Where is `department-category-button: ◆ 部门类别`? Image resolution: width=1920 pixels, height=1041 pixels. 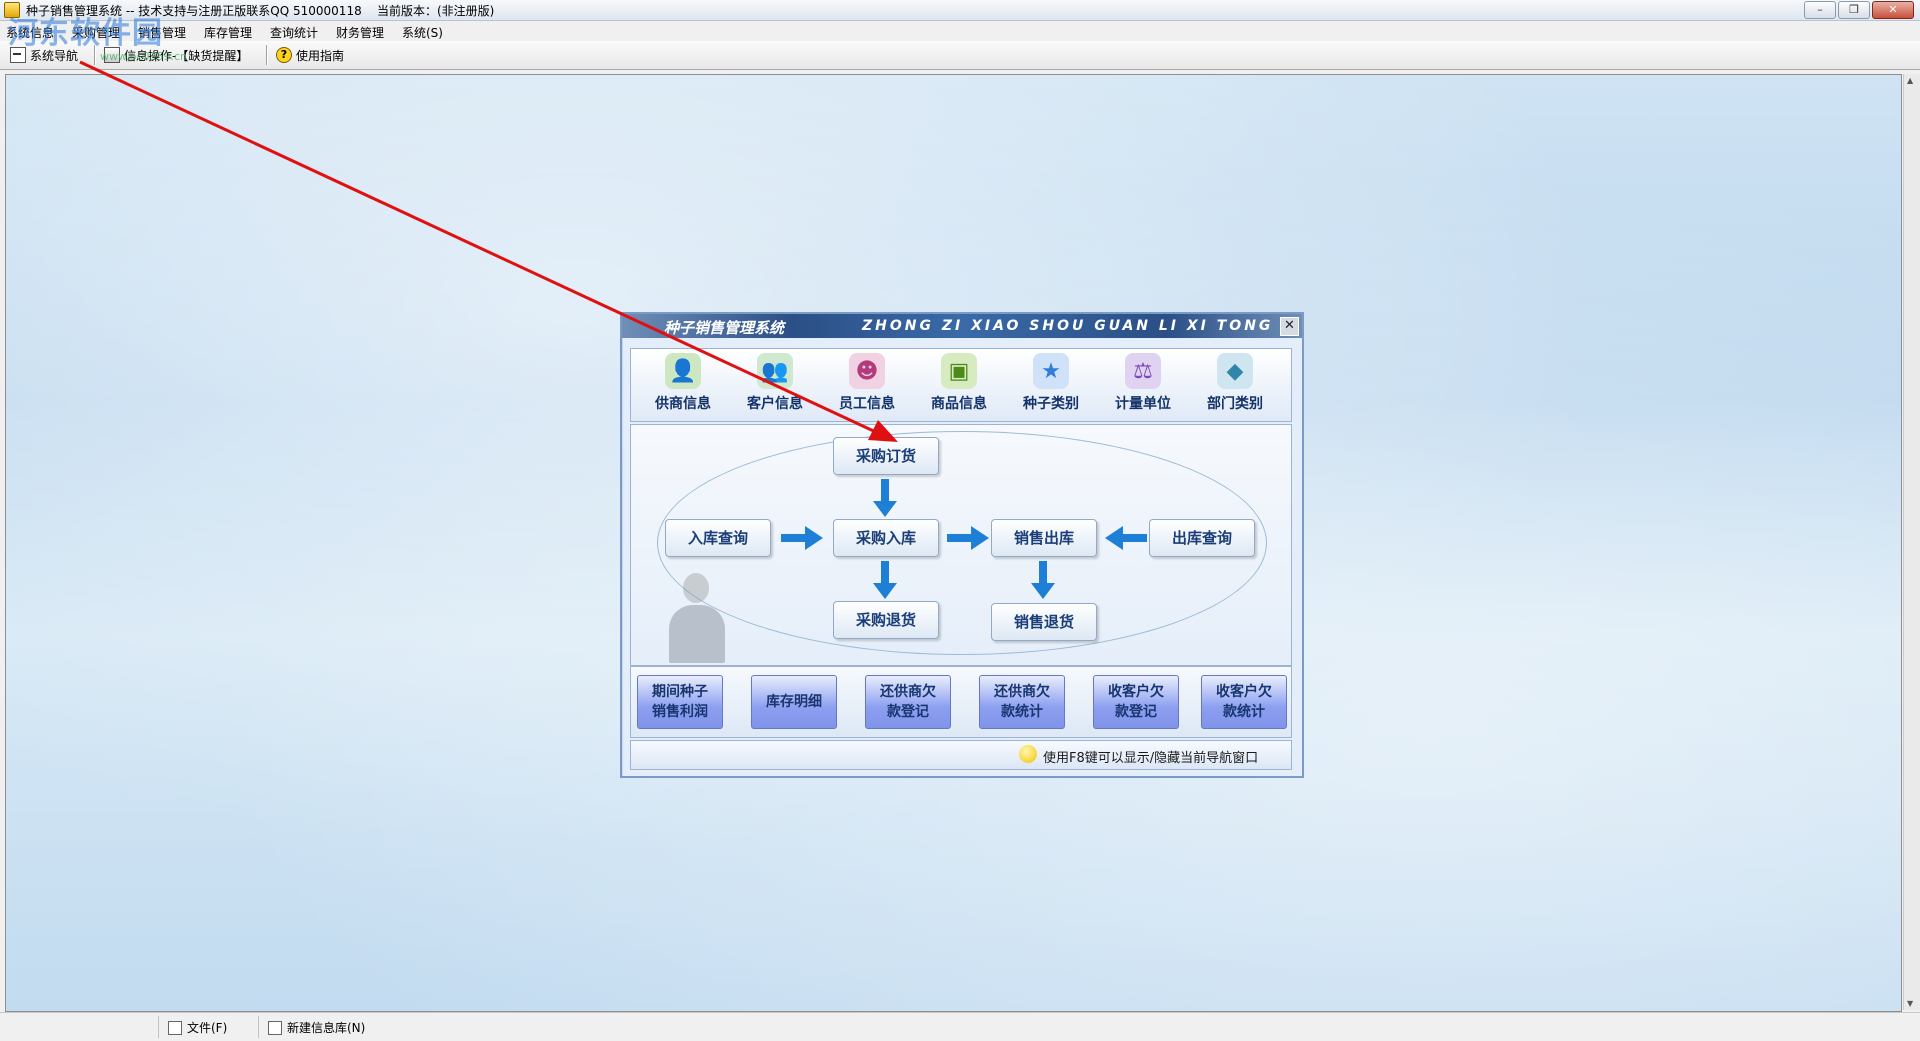 department-category-button: ◆ 部门类别 is located at coordinates (1235, 385).